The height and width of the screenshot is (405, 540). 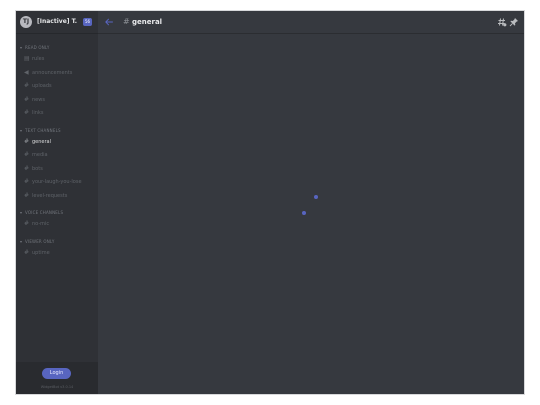 I want to click on channel-item-announcements: ◀ announcements, so click(x=57, y=73).